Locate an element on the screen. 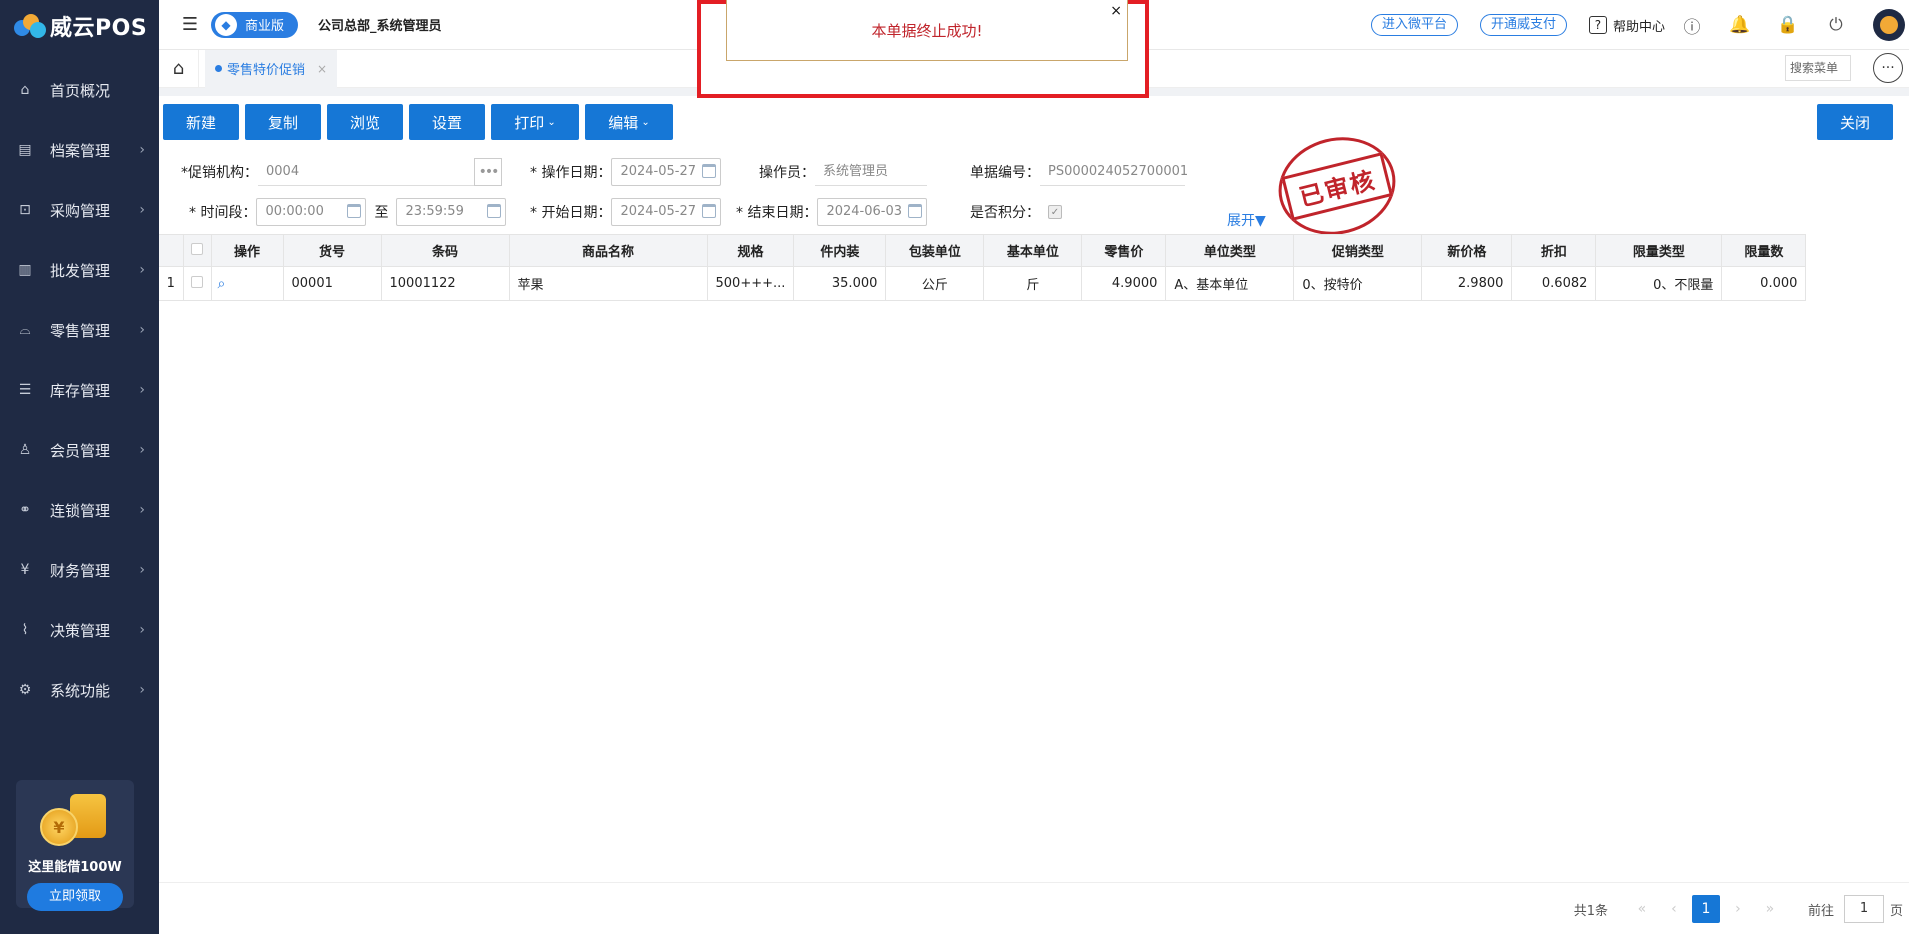 The width and height of the screenshot is (1909, 934). sidebar-item-label: 系统功能 is located at coordinates (80, 690).